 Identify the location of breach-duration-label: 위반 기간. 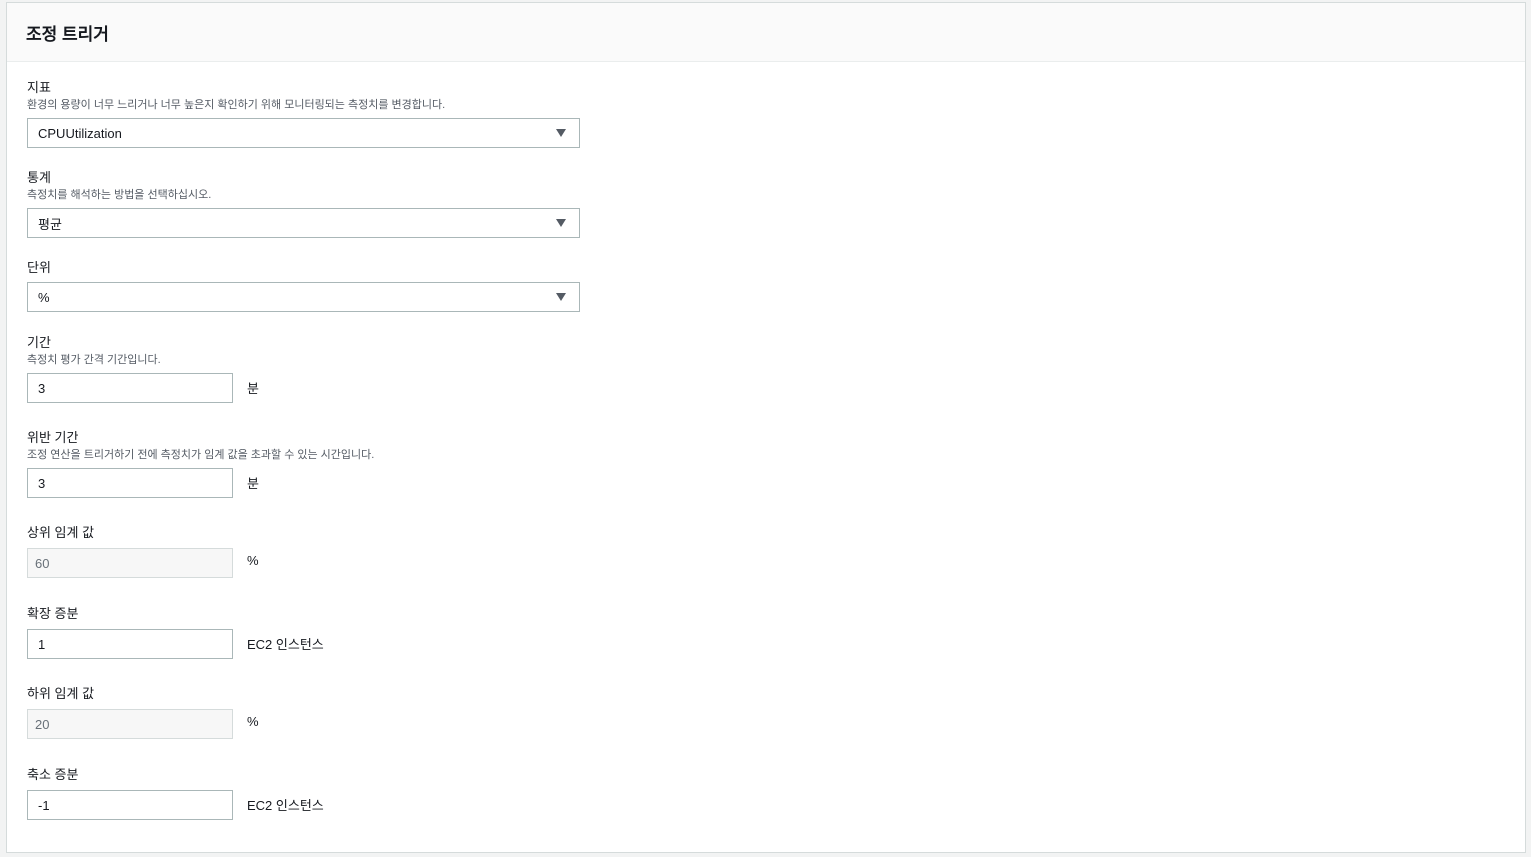
(53, 437).